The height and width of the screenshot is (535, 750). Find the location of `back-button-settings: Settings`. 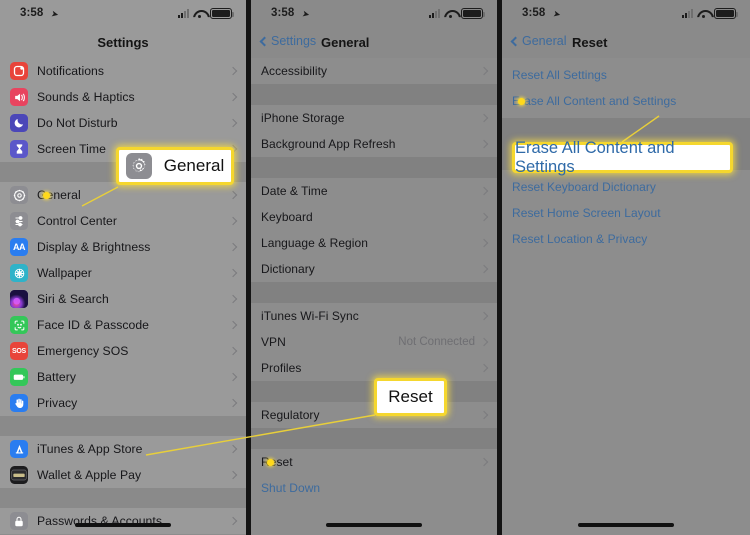

back-button-settings: Settings is located at coordinates (288, 41).